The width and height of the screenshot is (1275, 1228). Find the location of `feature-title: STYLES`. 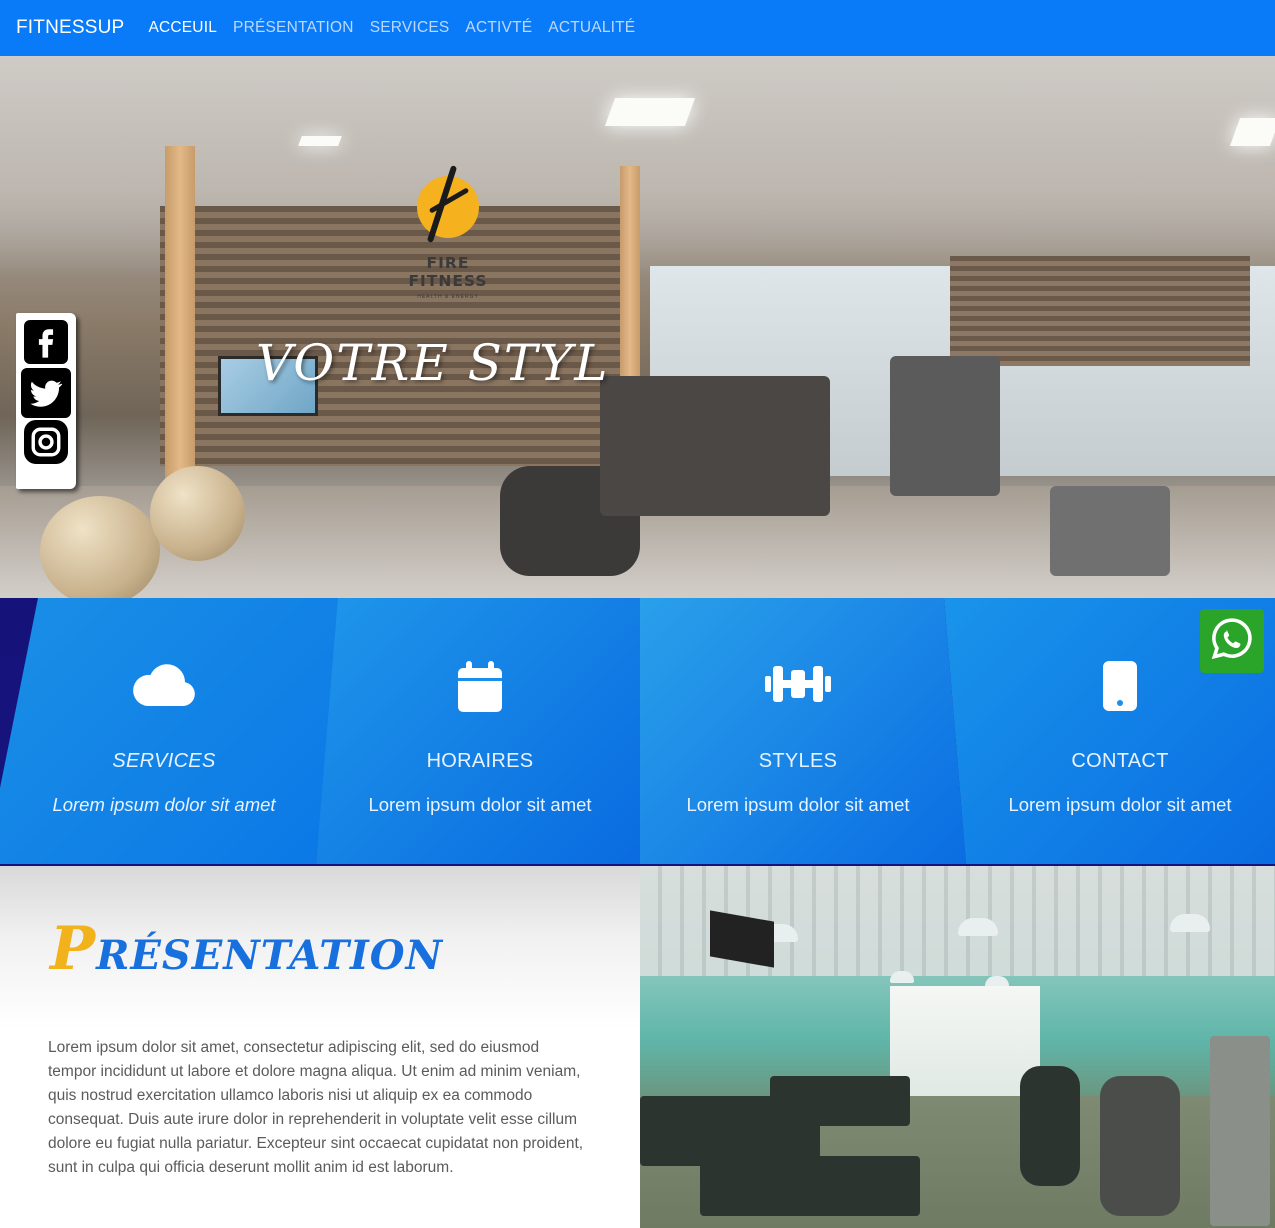

feature-title: STYLES is located at coordinates (798, 761).